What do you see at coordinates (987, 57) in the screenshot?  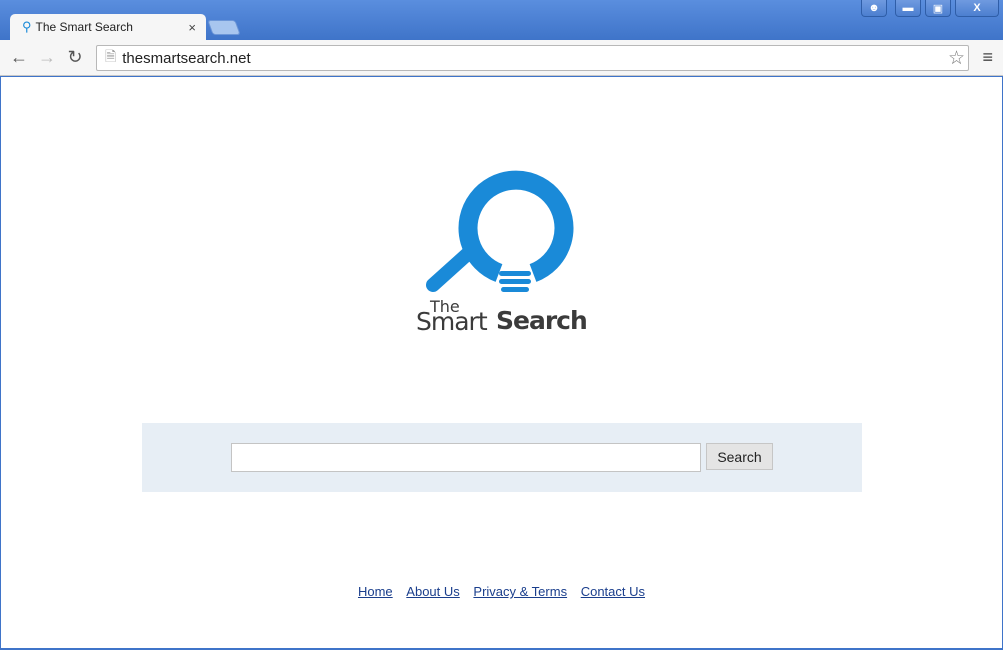 I see `menu-icon: ≡` at bounding box center [987, 57].